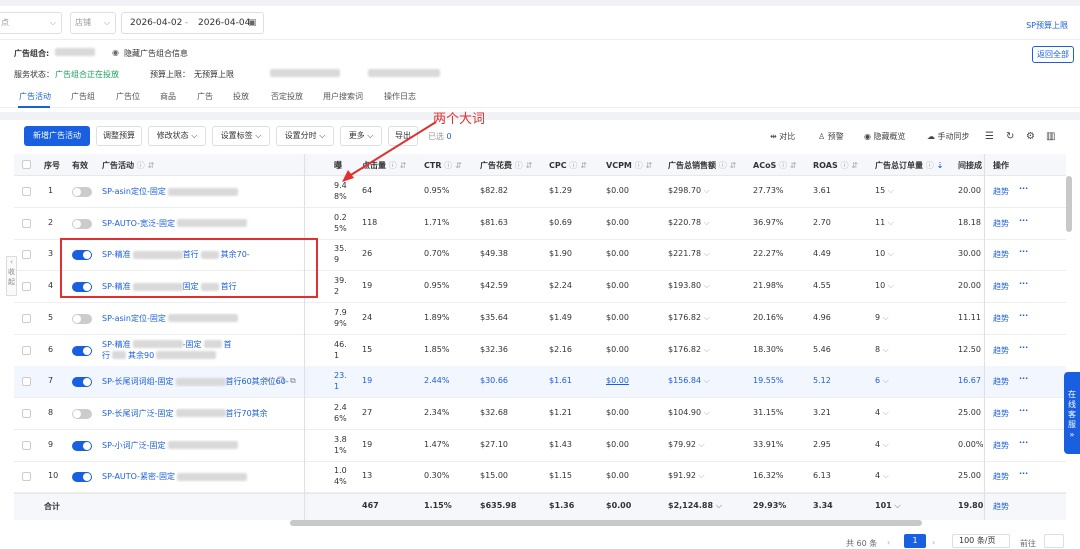 The height and width of the screenshot is (549, 1080). What do you see at coordinates (202, 445) in the screenshot?
I see `campaign-name-link: SP-小词广泛-固定` at bounding box center [202, 445].